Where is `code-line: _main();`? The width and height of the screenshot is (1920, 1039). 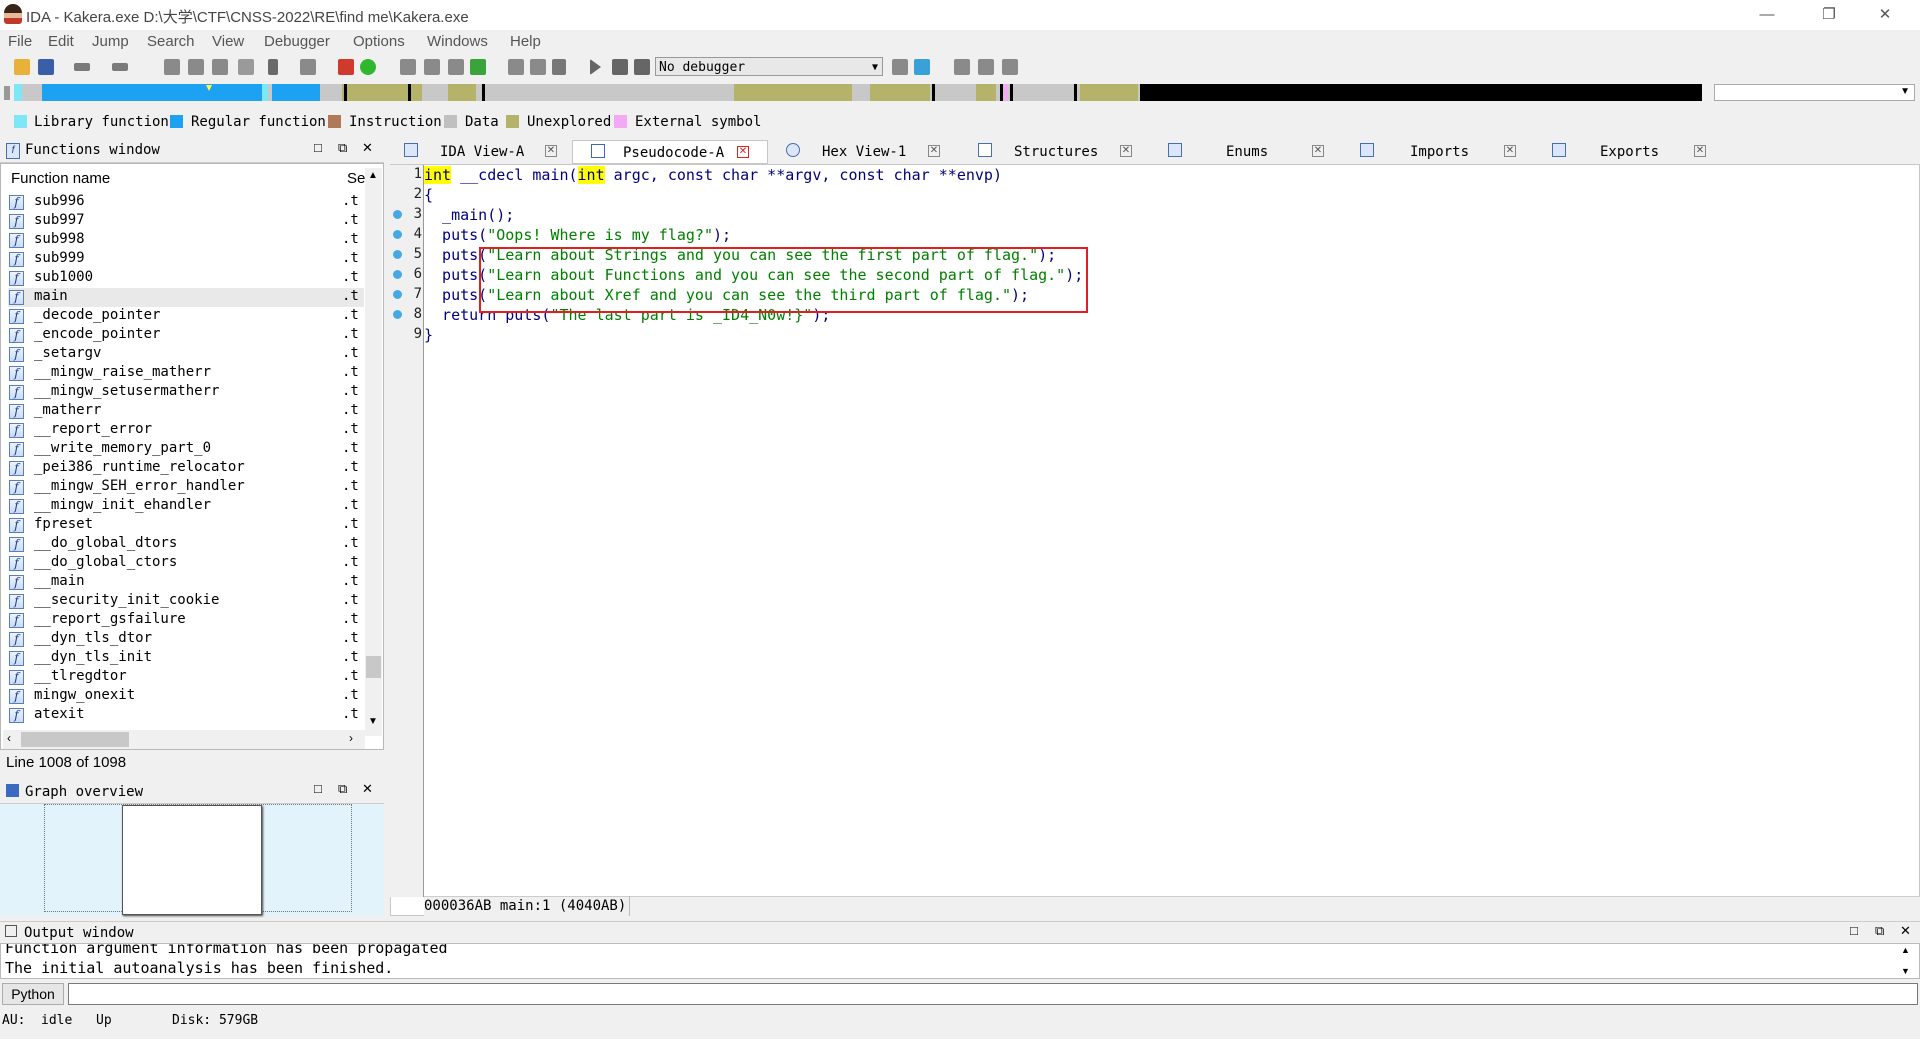
code-line: _main(); is located at coordinates (469, 215).